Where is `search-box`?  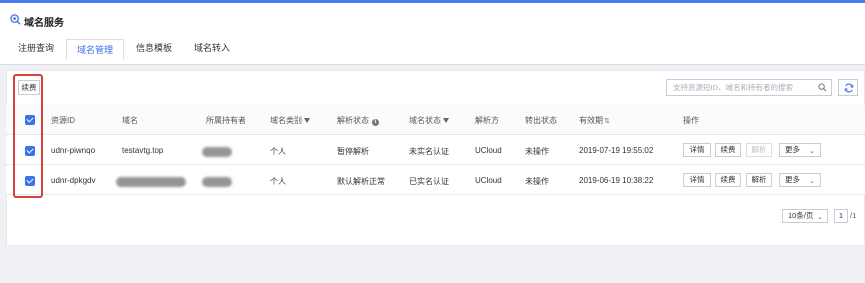 search-box is located at coordinates (749, 87).